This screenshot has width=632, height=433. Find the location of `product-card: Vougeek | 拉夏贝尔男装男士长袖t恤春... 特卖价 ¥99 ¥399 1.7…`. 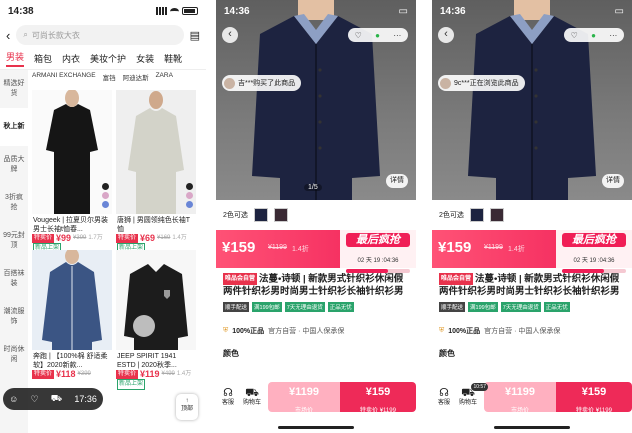

product-card: Vougeek | 拉夏贝尔男装男士长袖t恤春... 特卖价 ¥99 ¥399 1.7… is located at coordinates (72, 172).